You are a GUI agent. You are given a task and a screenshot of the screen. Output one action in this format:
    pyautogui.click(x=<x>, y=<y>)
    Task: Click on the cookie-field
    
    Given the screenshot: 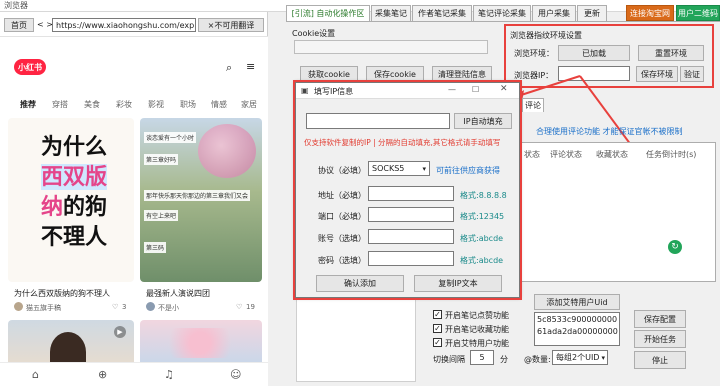 What is the action you would take?
    pyautogui.click(x=391, y=47)
    